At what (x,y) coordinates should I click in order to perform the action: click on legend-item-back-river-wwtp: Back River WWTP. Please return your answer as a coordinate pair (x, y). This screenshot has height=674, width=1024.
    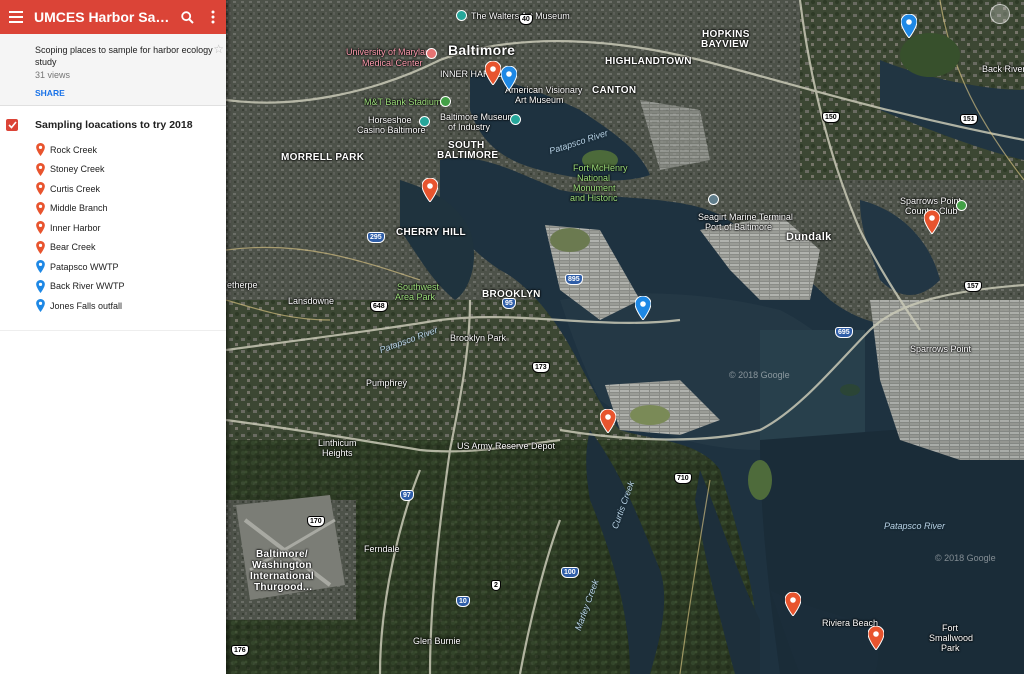
    Looking at the image, I should click on (113, 287).